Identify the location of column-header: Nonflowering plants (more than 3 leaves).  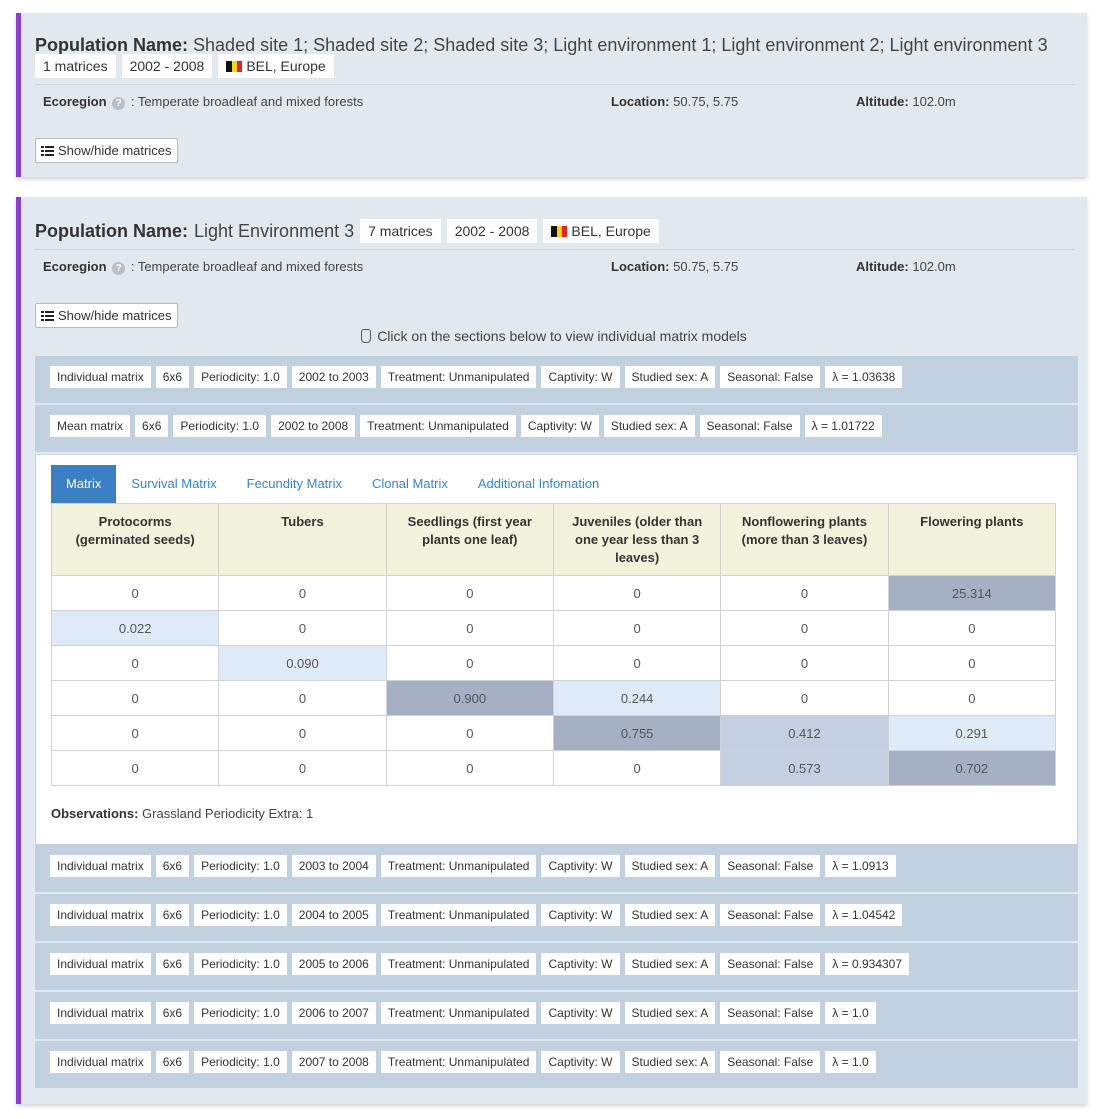
(804, 539).